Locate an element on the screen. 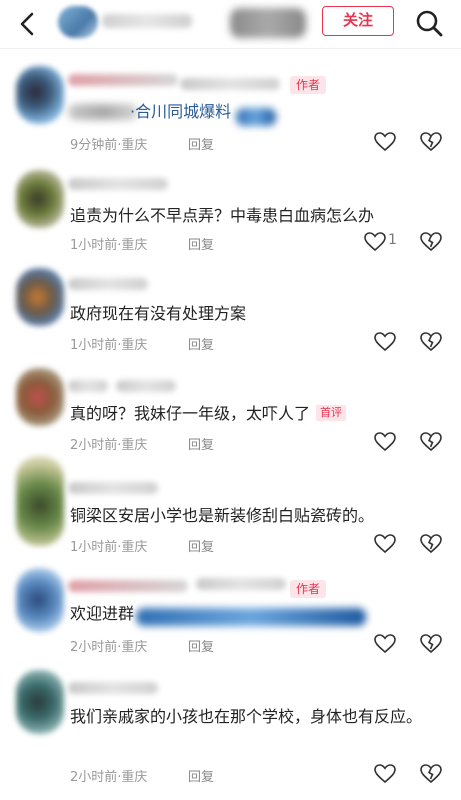  comment-text: 欢迎进群 is located at coordinates (102, 613).